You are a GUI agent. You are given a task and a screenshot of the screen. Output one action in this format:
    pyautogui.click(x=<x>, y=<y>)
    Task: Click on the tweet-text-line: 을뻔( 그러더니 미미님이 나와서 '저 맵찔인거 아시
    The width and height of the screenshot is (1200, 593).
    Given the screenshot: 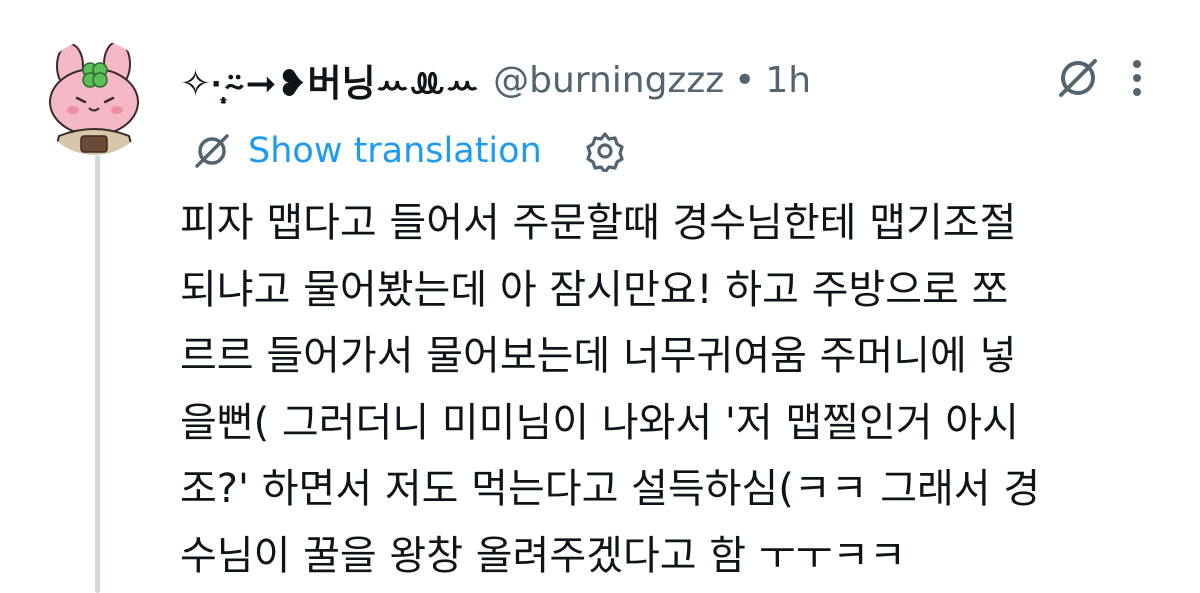 What is the action you would take?
    pyautogui.click(x=599, y=422)
    